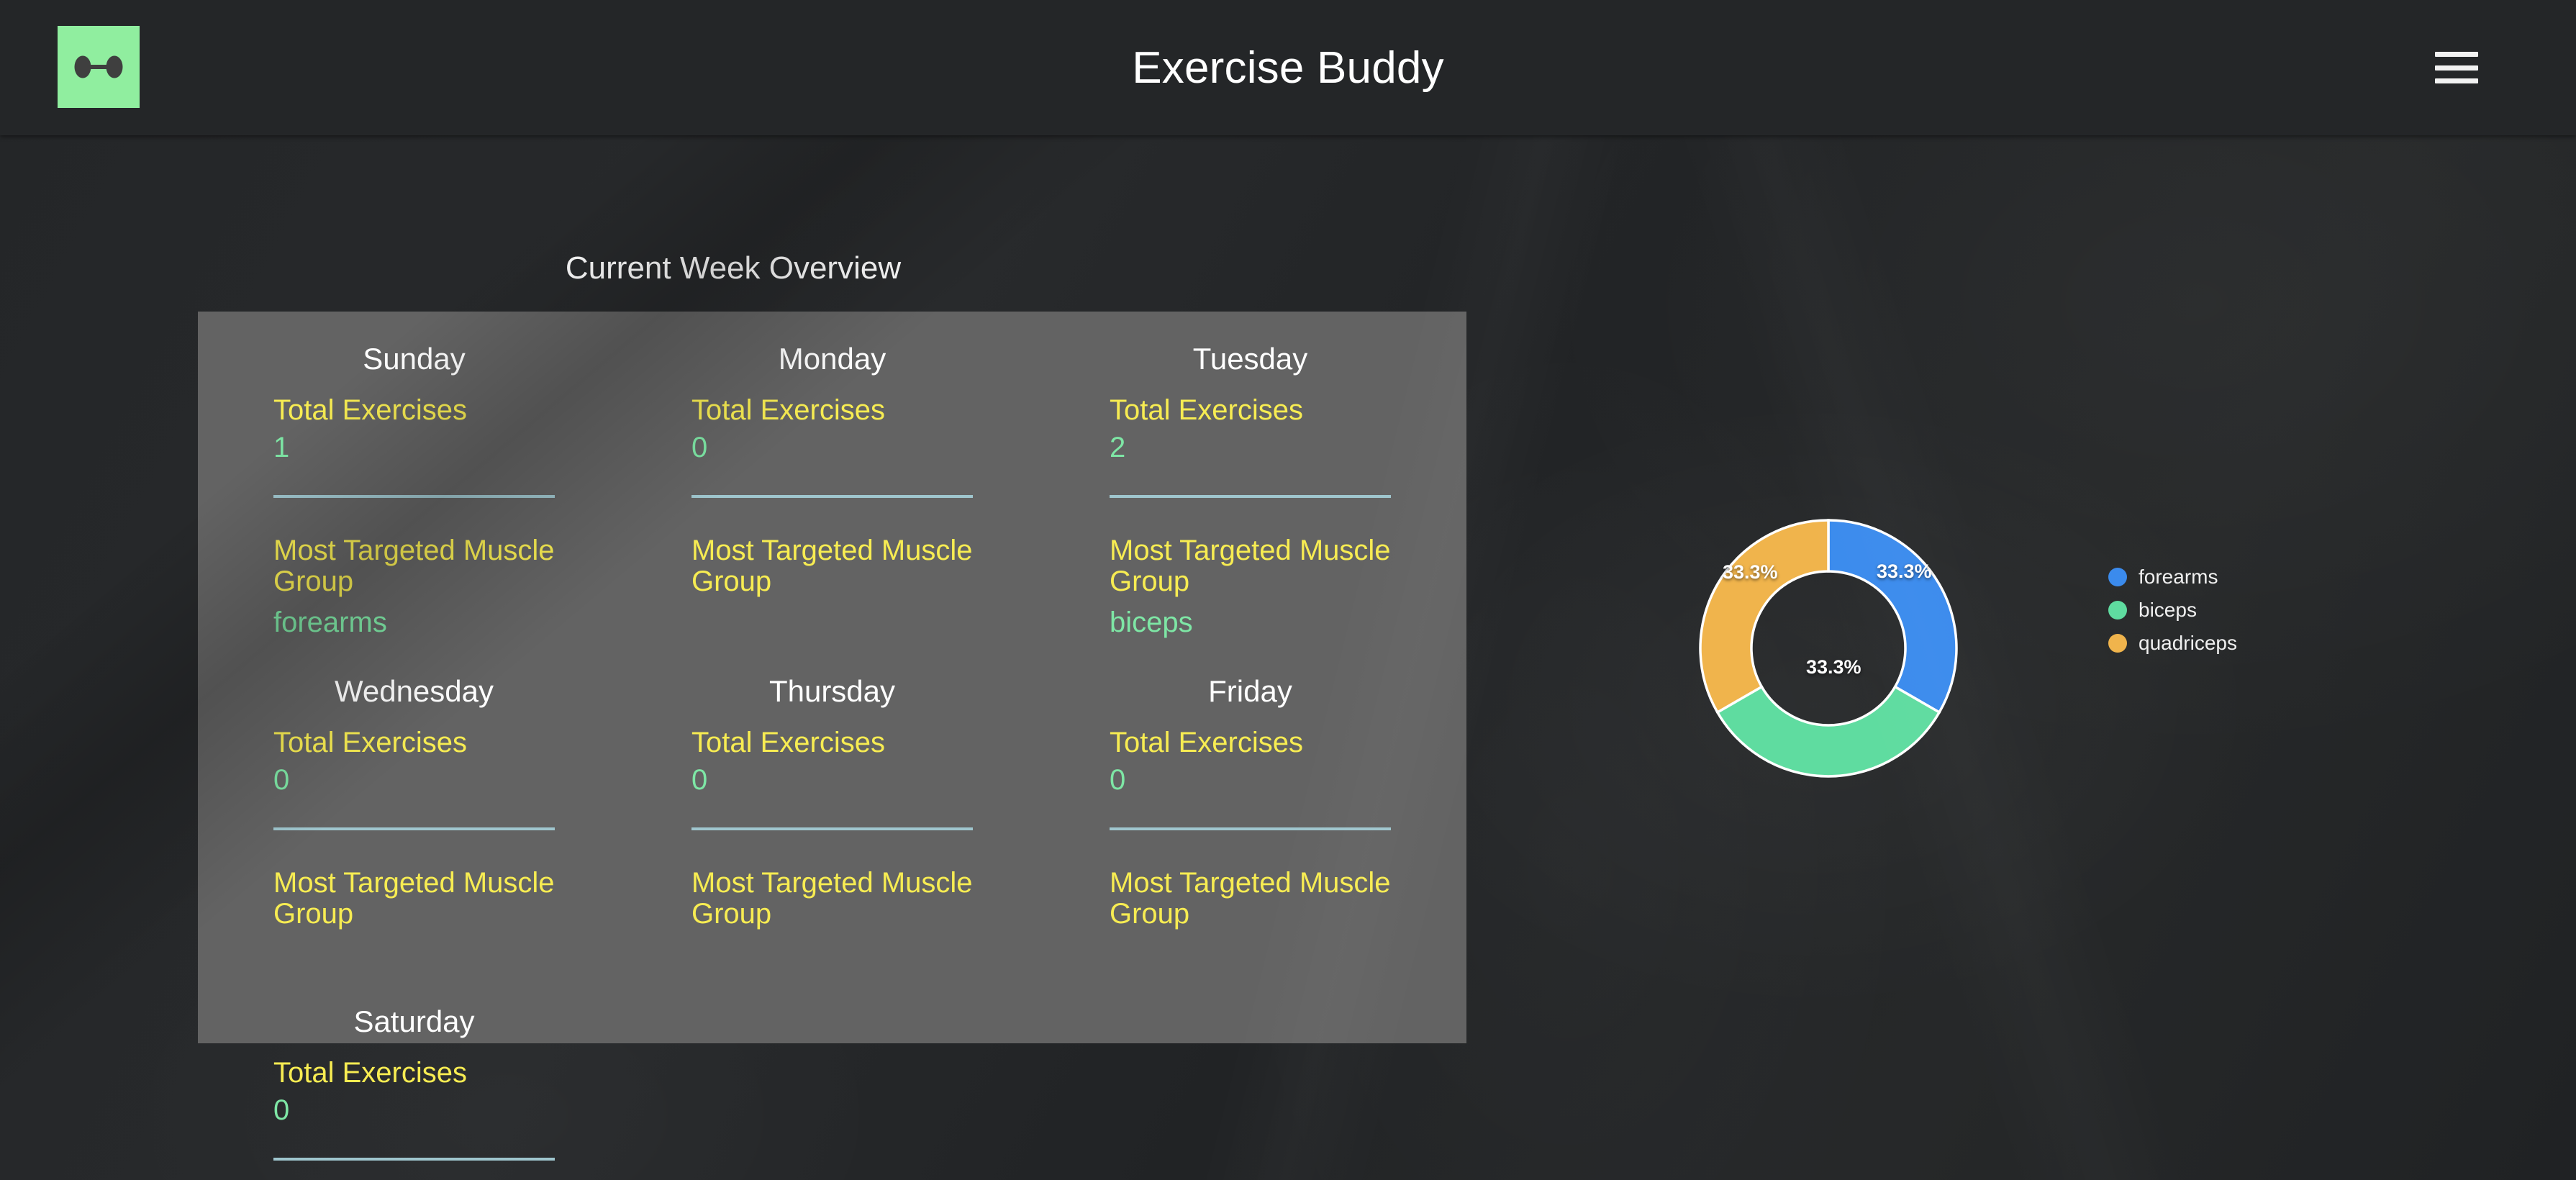  I want to click on most-targeted-value: biceps, so click(1151, 622).